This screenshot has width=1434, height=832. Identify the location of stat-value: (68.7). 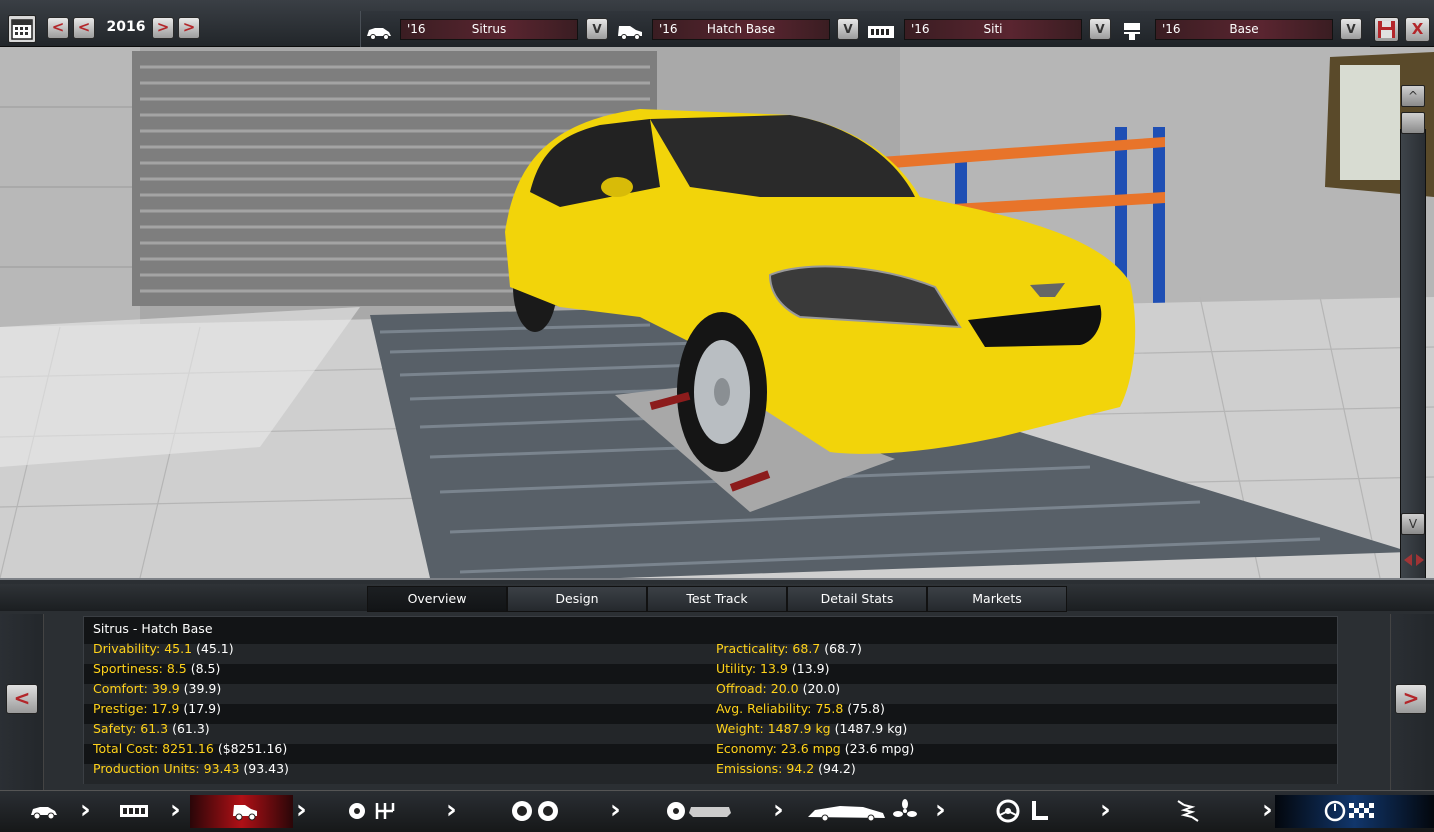
(843, 648).